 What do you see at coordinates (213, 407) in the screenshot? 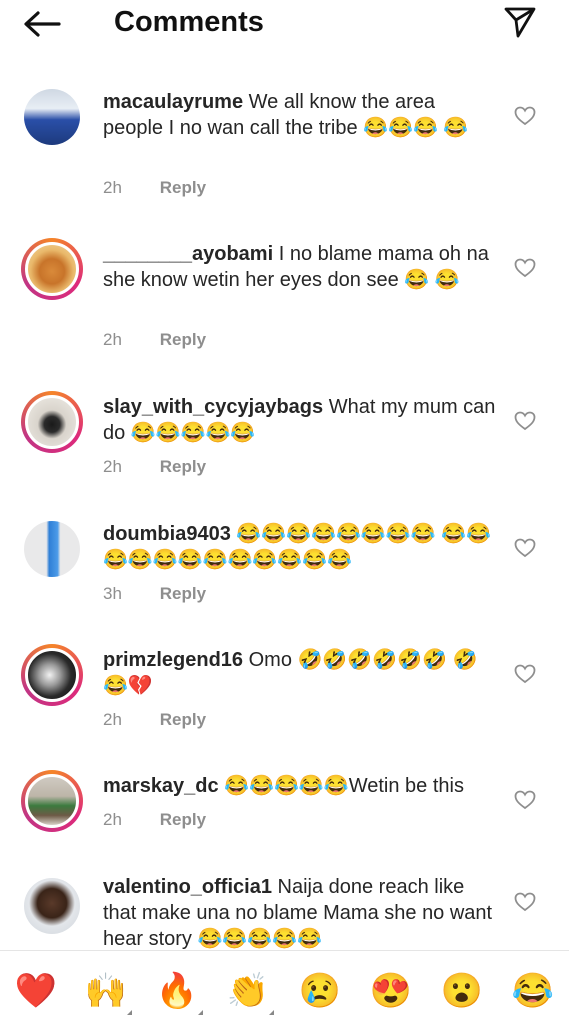
I see `comment-username: slay_with_cycyjaybags` at bounding box center [213, 407].